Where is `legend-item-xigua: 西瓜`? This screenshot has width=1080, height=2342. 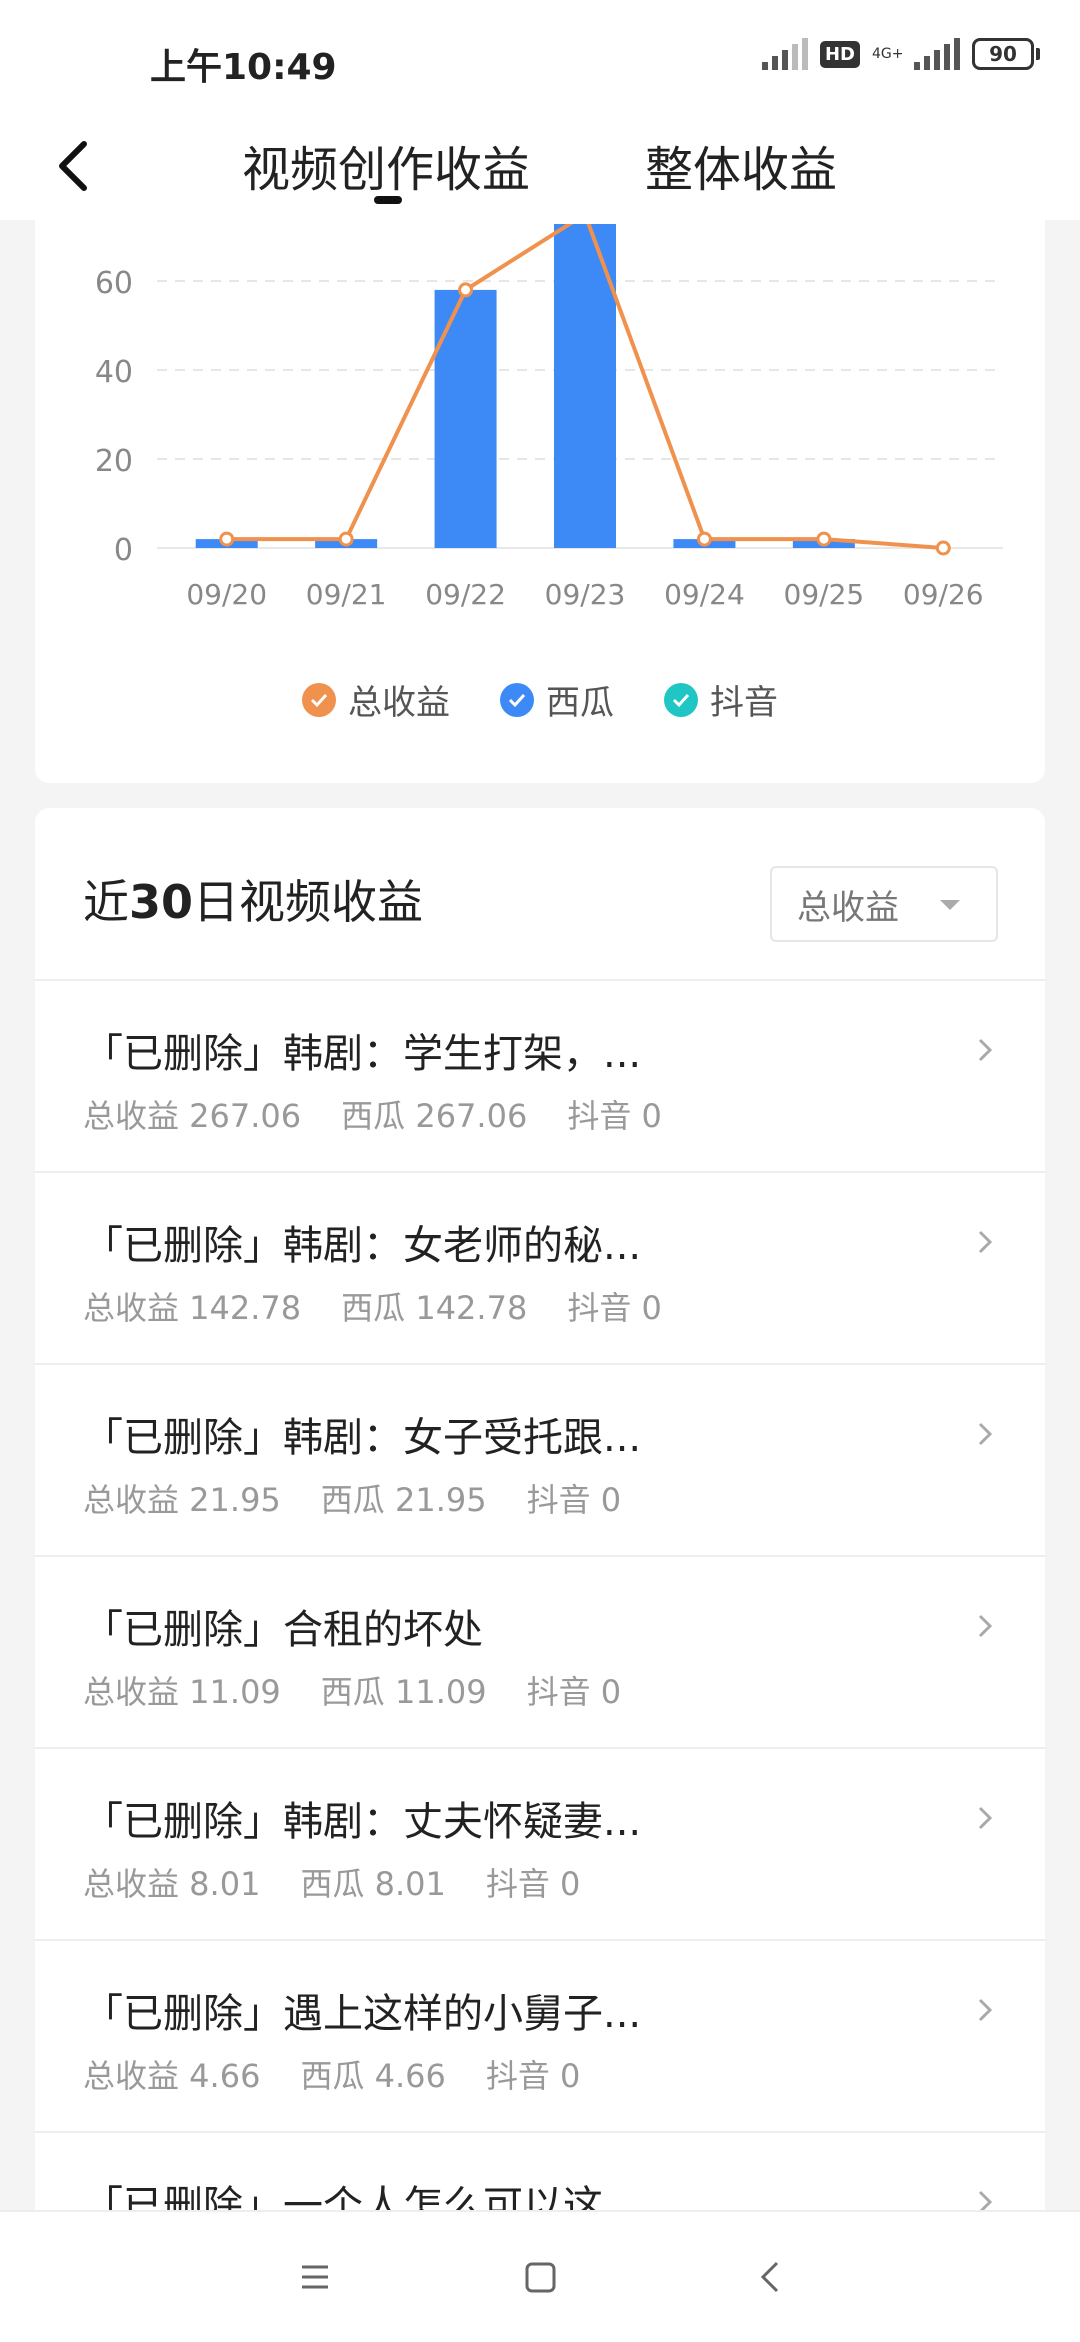
legend-item-xigua: 西瓜 is located at coordinates (557, 699).